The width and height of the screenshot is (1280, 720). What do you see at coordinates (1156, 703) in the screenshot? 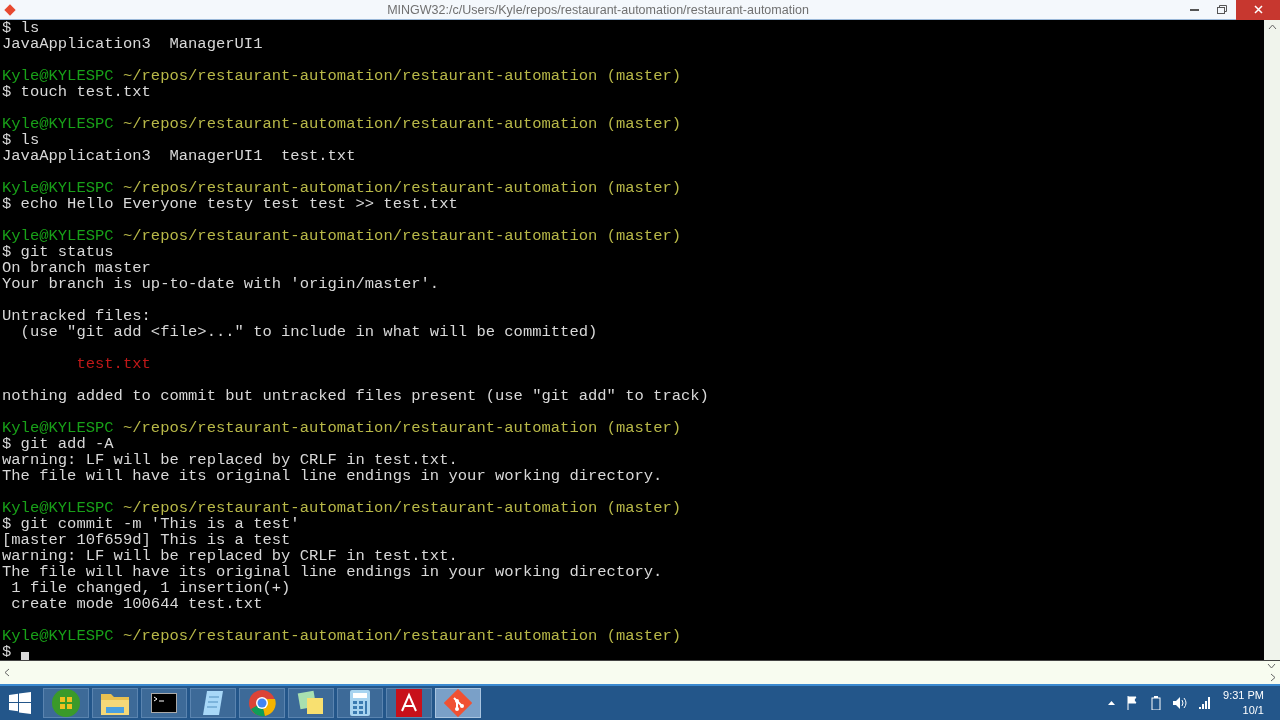
I see `battery-icon` at bounding box center [1156, 703].